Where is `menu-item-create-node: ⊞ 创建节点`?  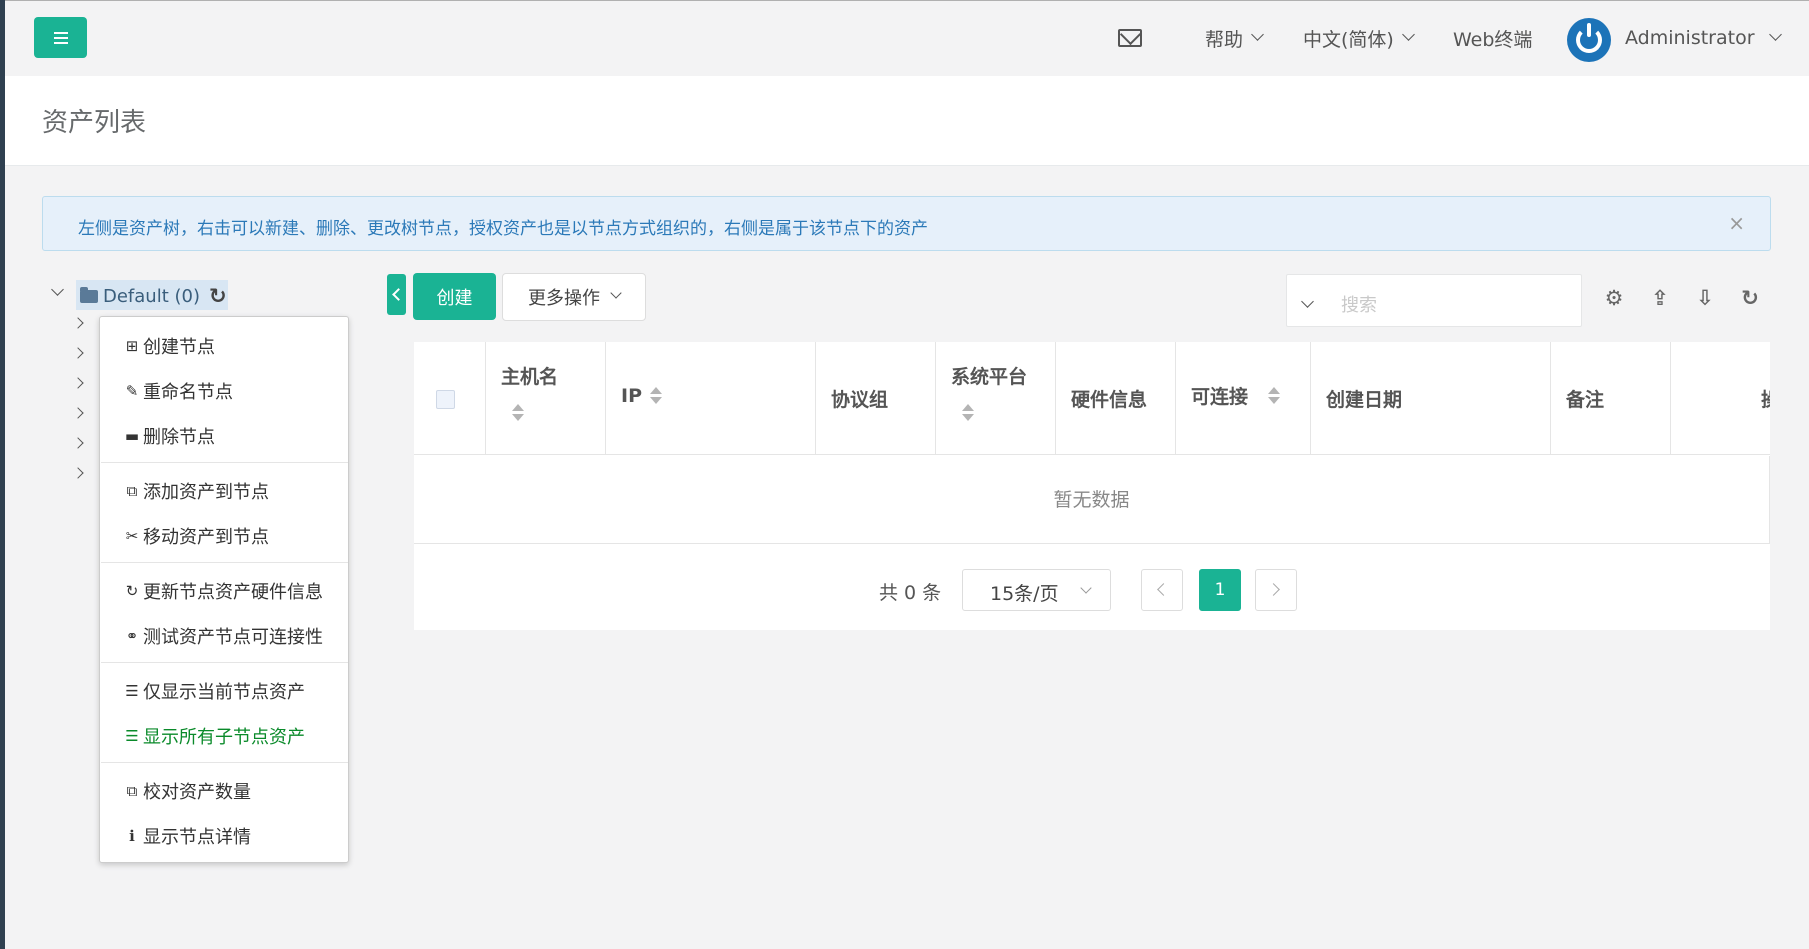 menu-item-create-node: ⊞ 创建节点 is located at coordinates (169, 346).